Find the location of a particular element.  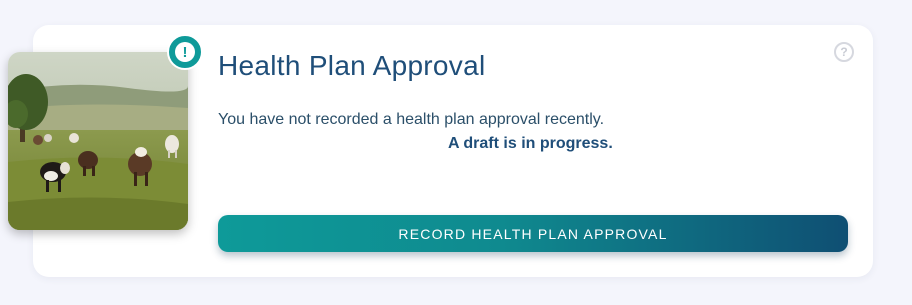

alert-icon: ! is located at coordinates (185, 52).